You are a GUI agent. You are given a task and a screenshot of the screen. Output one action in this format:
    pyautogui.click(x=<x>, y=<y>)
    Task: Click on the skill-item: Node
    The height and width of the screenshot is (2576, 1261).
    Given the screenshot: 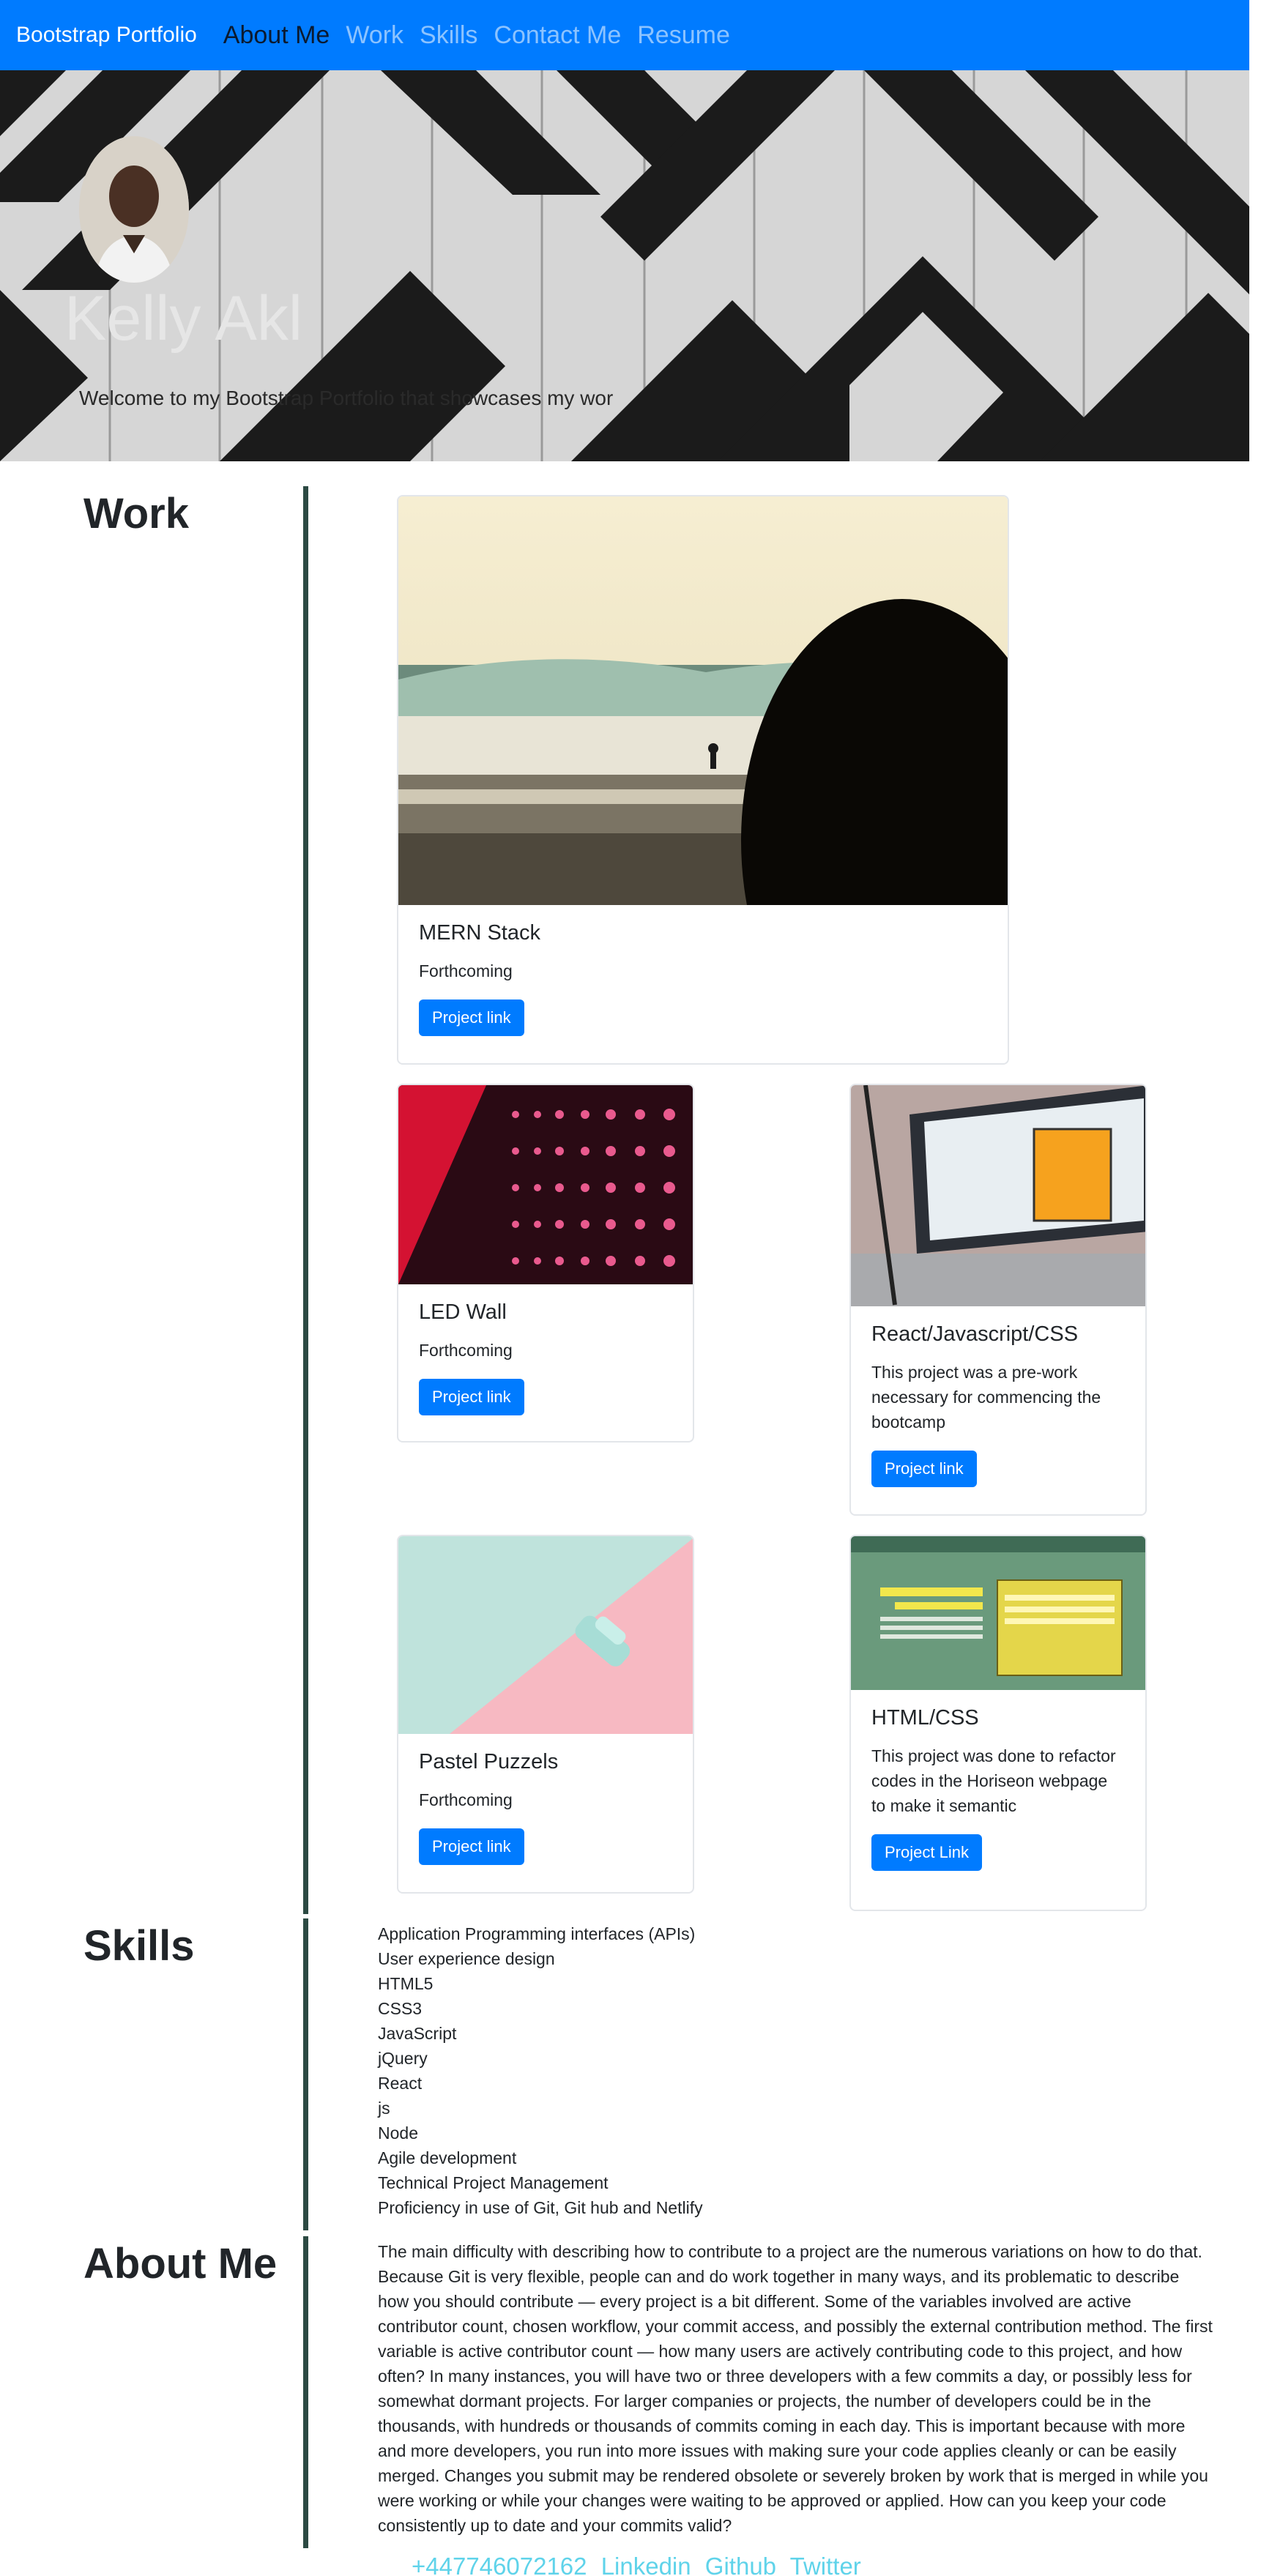 What is the action you would take?
    pyautogui.click(x=398, y=2133)
    